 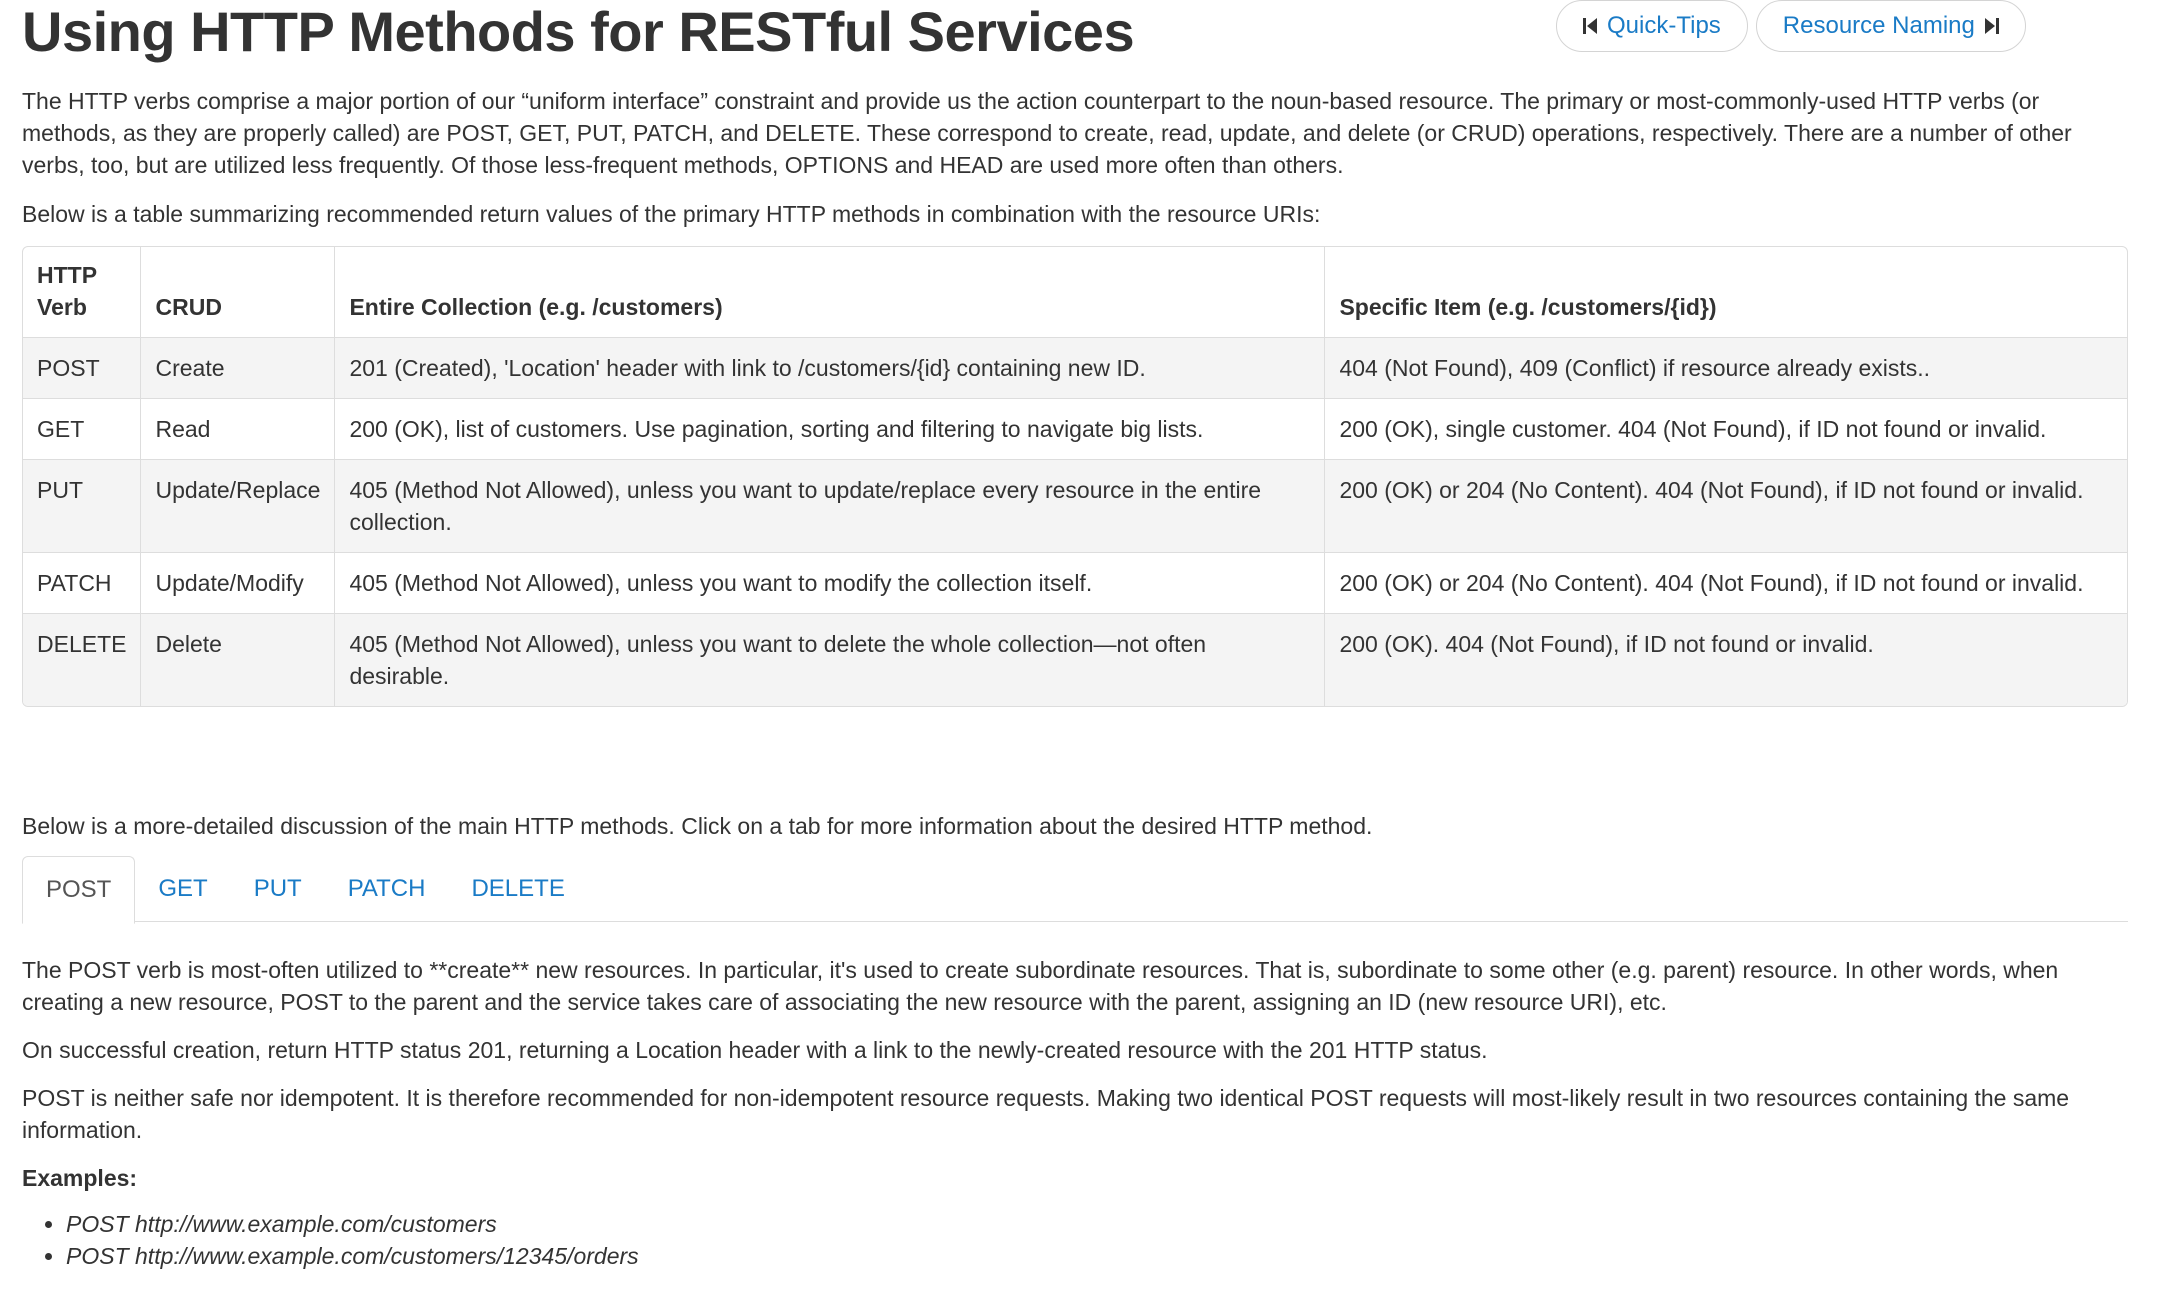 I want to click on cell-crud: Read, so click(x=238, y=429).